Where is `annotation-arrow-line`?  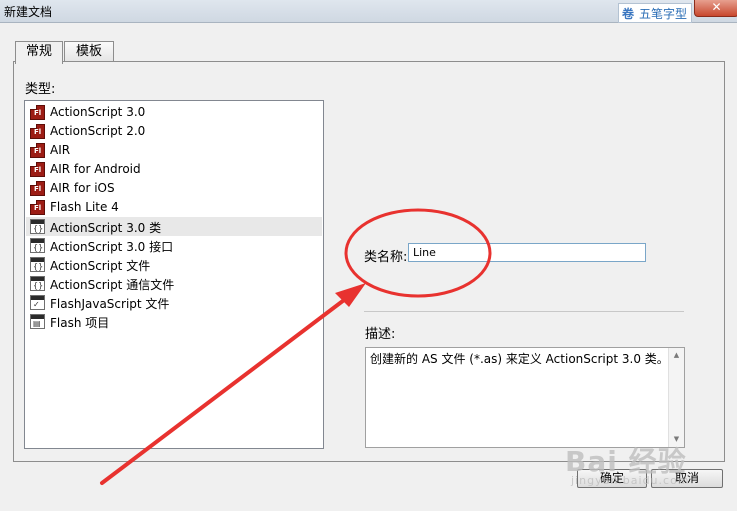
annotation-arrow-line is located at coordinates (227, 388).